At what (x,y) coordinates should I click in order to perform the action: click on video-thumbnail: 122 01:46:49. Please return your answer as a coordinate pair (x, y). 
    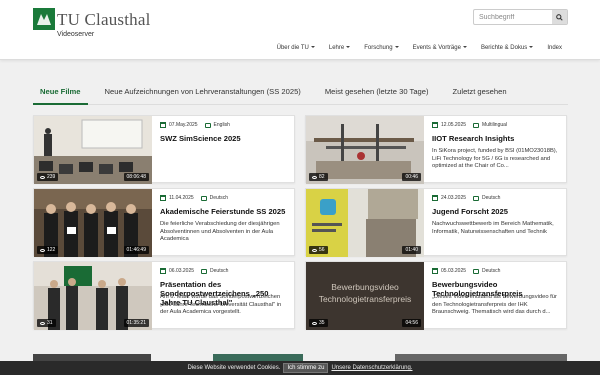
    Looking at the image, I should click on (93, 223).